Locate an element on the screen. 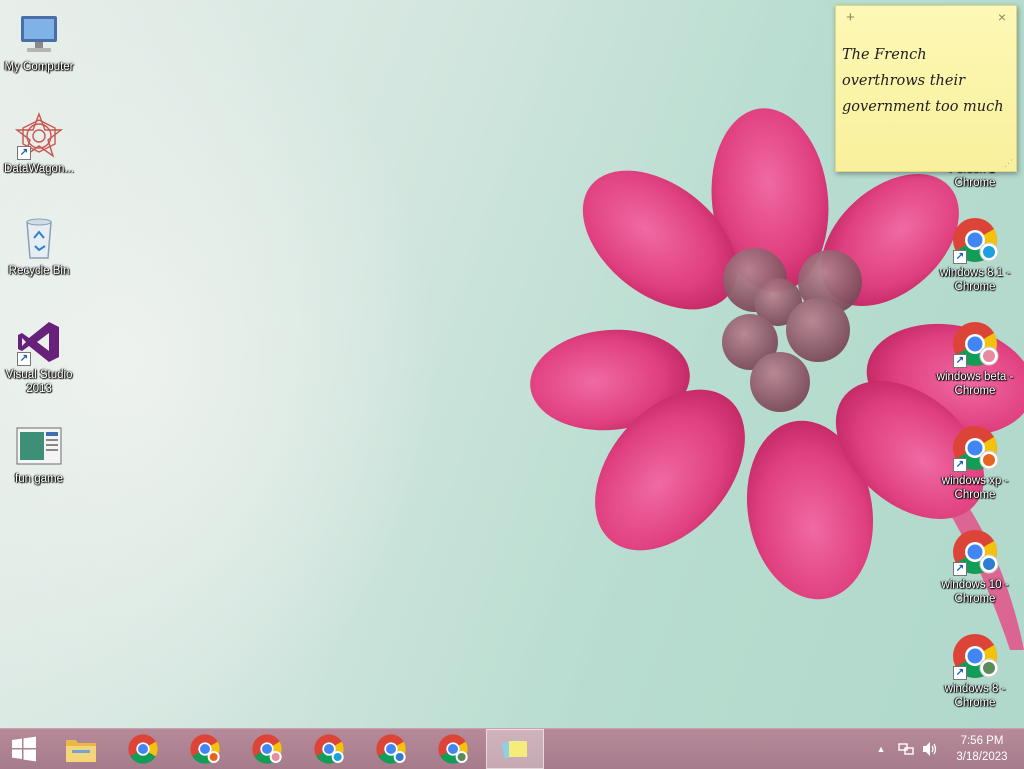 The height and width of the screenshot is (769, 1024). taskbar-file-explorer is located at coordinates (81, 749).